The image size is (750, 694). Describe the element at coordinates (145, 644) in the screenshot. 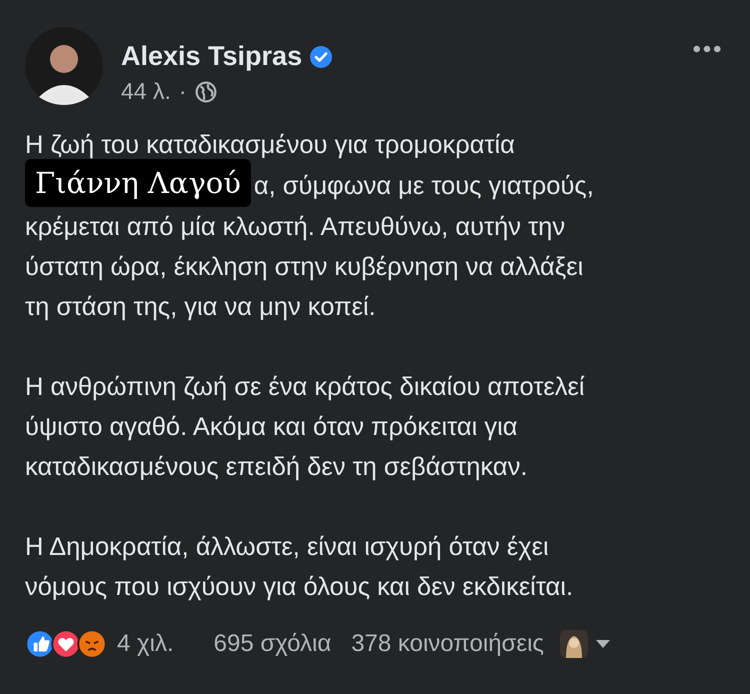

I see `reaction-count: 4 χιλ.` at that location.